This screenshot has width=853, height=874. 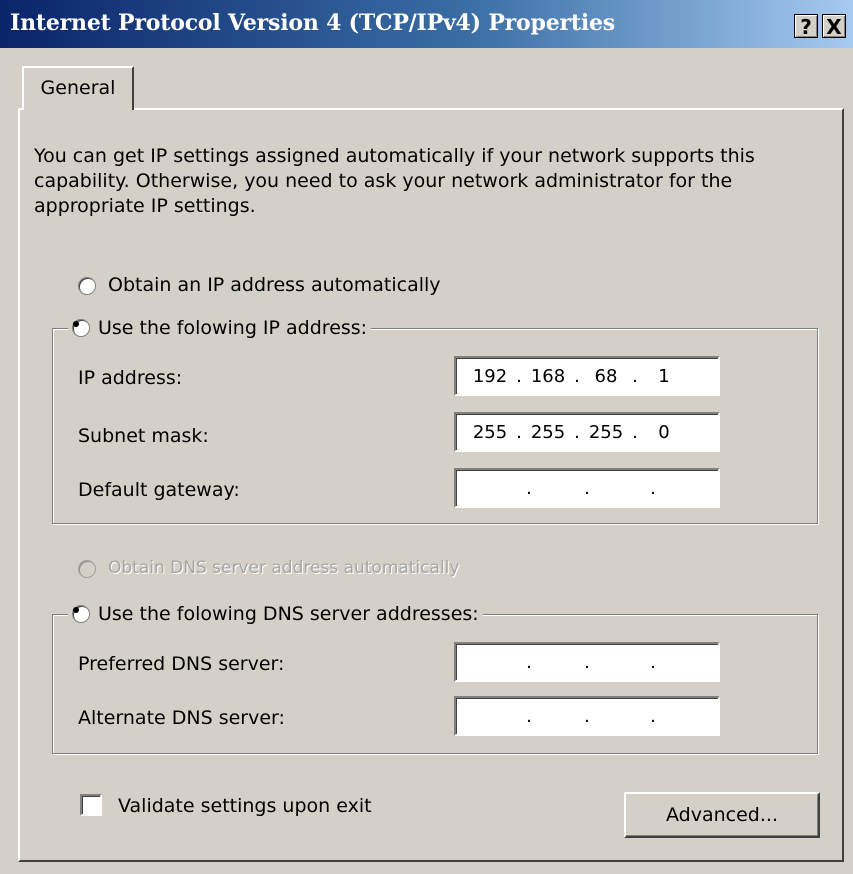 I want to click on obtain-ip-auto-radio, so click(x=87, y=286).